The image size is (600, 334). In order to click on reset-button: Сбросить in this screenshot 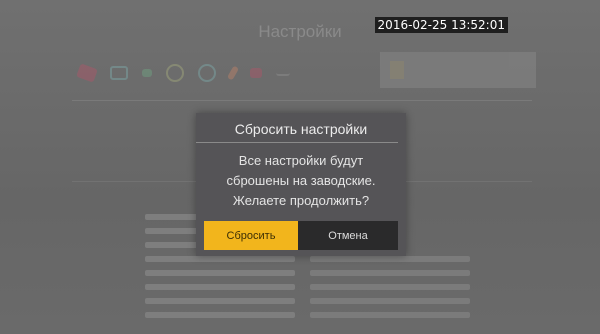, I will do `click(251, 235)`.